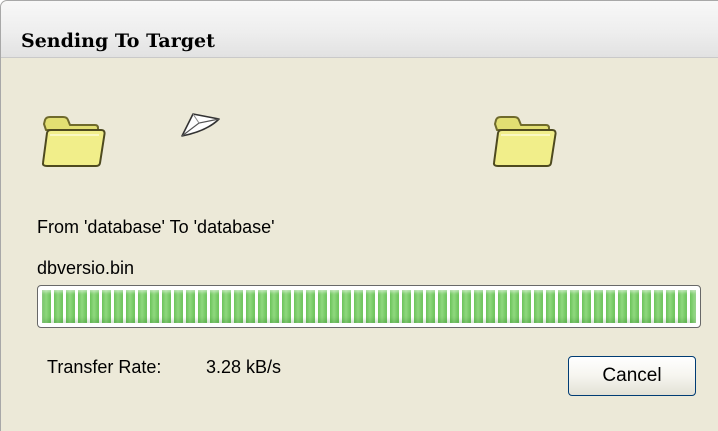 This screenshot has height=431, width=718. I want to click on source-folder-icon, so click(73, 141).